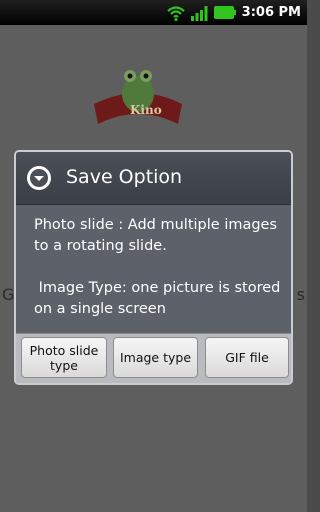  What do you see at coordinates (271, 12) in the screenshot?
I see `status-time: 3:06 PM` at bounding box center [271, 12].